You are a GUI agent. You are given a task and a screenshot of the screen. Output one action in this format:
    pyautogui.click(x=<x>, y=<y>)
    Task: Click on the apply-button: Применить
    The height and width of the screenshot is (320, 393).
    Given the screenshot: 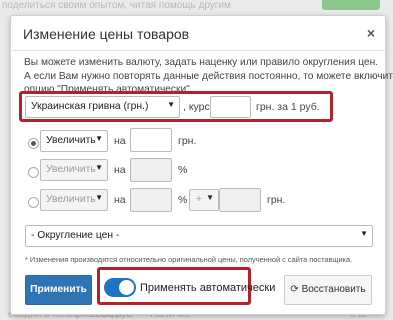 What is the action you would take?
    pyautogui.click(x=58, y=290)
    